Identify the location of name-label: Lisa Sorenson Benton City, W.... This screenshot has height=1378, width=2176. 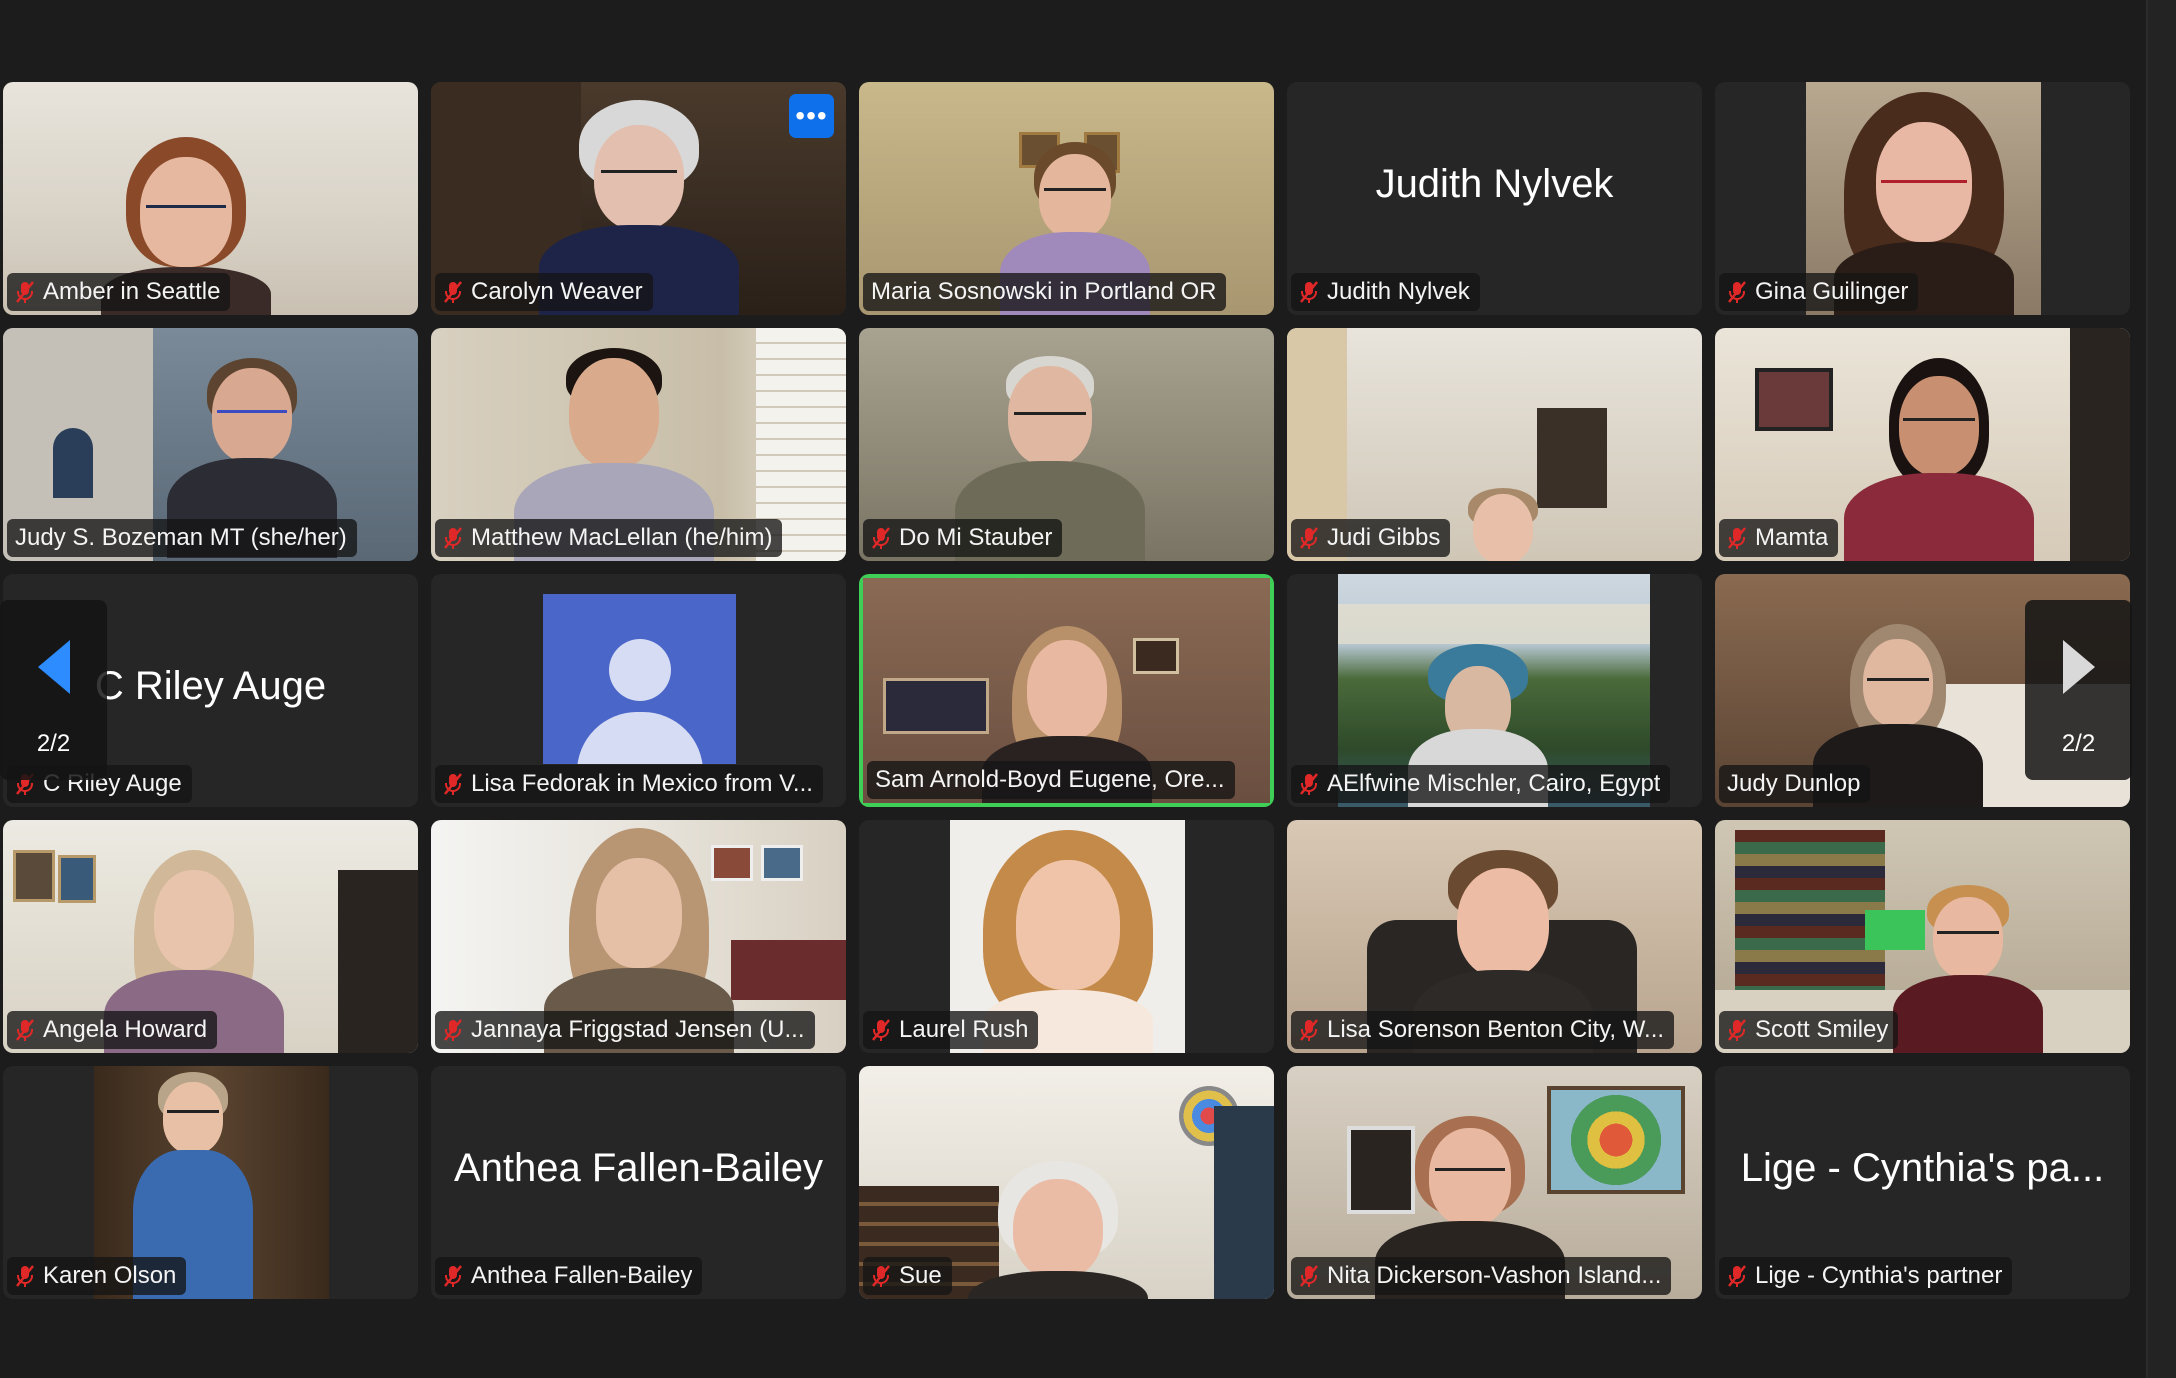
(1483, 1030).